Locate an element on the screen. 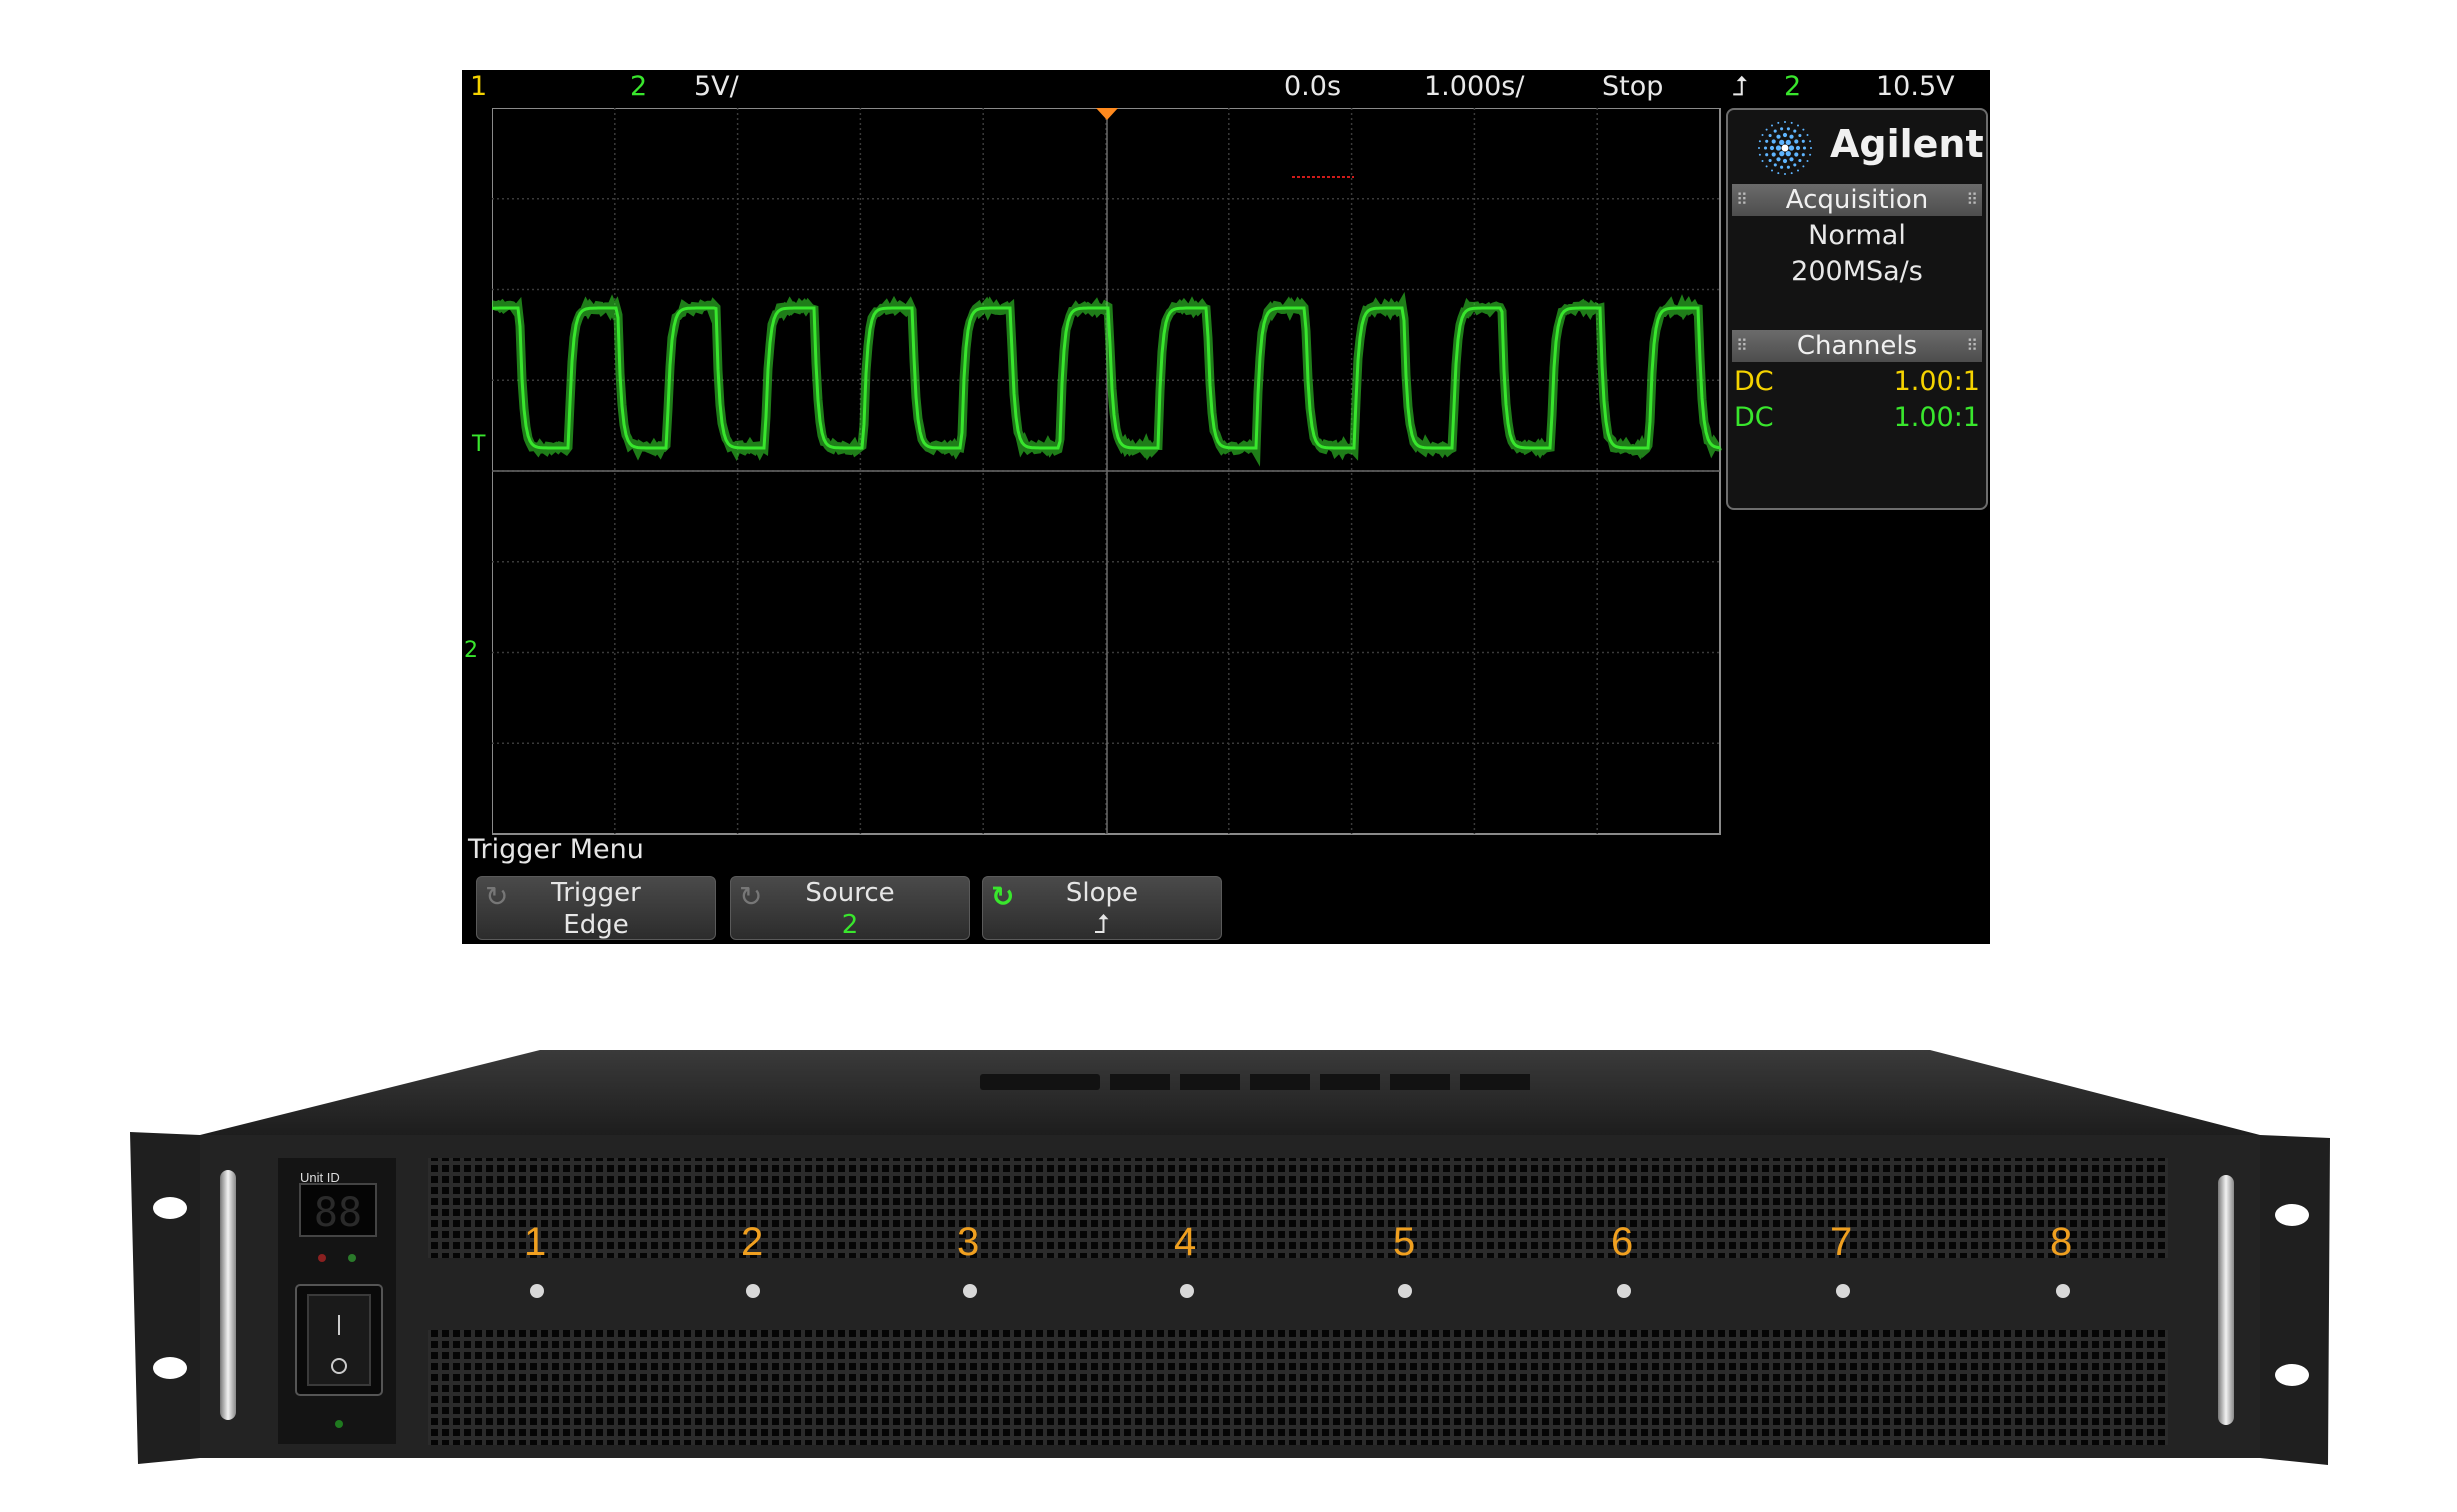 The height and width of the screenshot is (1512, 2457). svg-text: 88 is located at coordinates (338, 1213).